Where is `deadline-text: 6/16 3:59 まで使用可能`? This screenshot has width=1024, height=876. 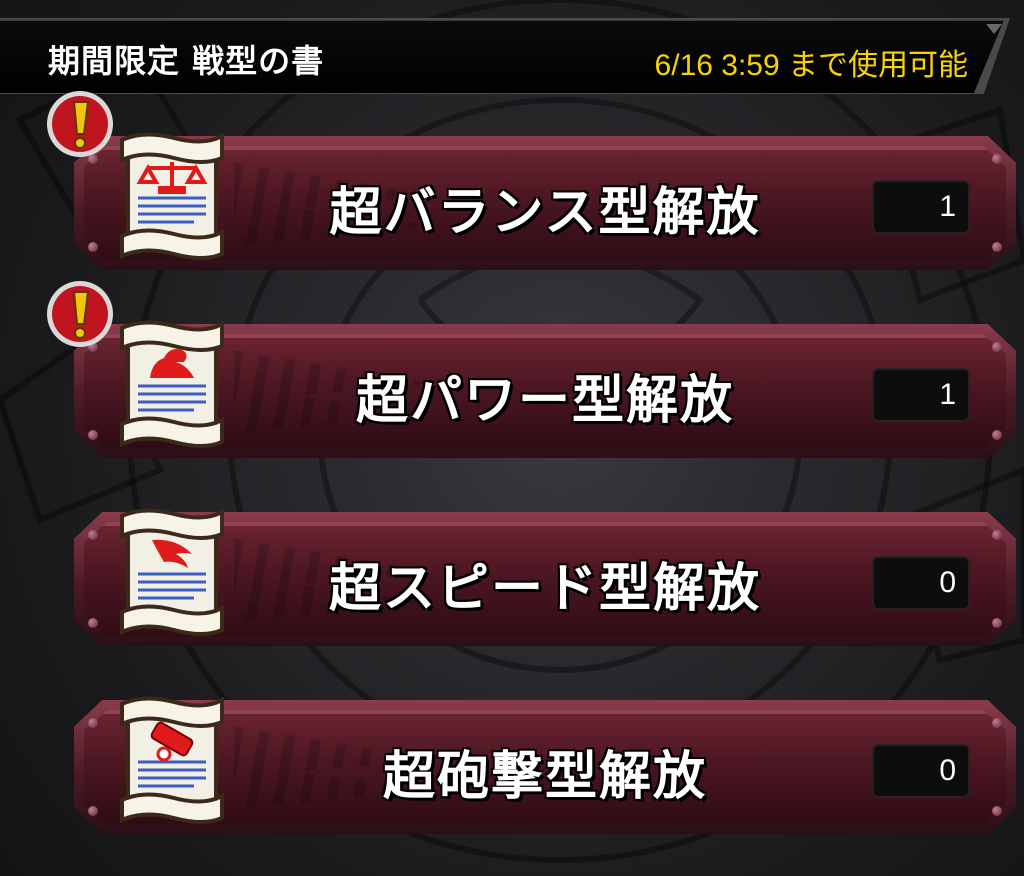 deadline-text: 6/16 3:59 まで使用可能 is located at coordinates (811, 65).